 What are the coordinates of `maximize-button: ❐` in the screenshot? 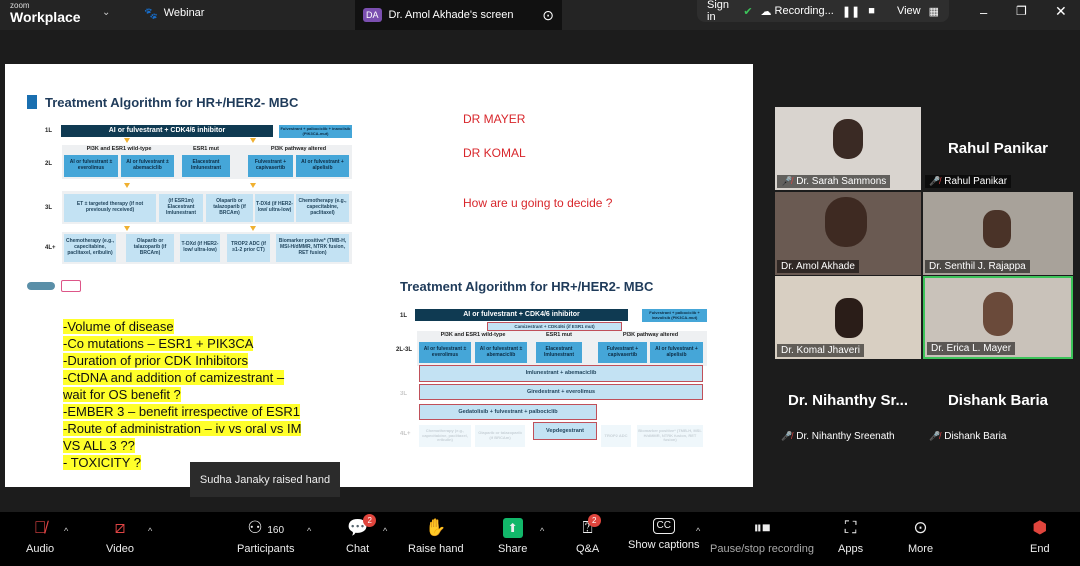 It's located at (1021, 11).